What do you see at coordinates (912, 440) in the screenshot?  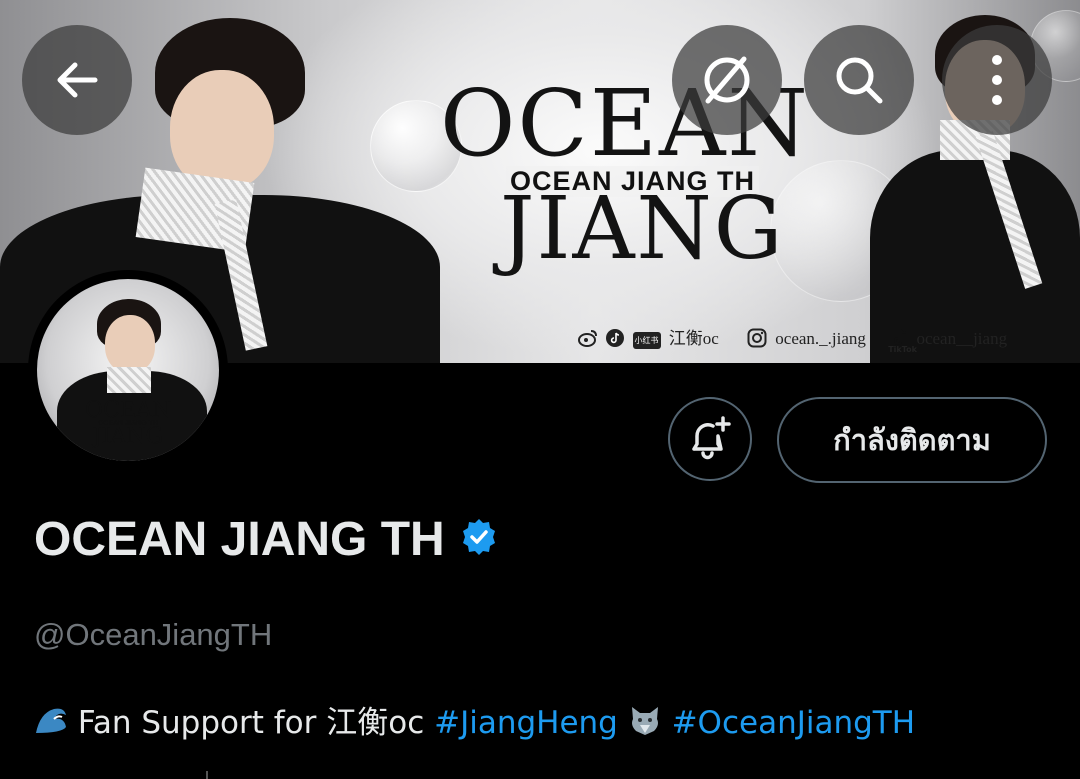 I see `following-button: กำลังติดตาม` at bounding box center [912, 440].